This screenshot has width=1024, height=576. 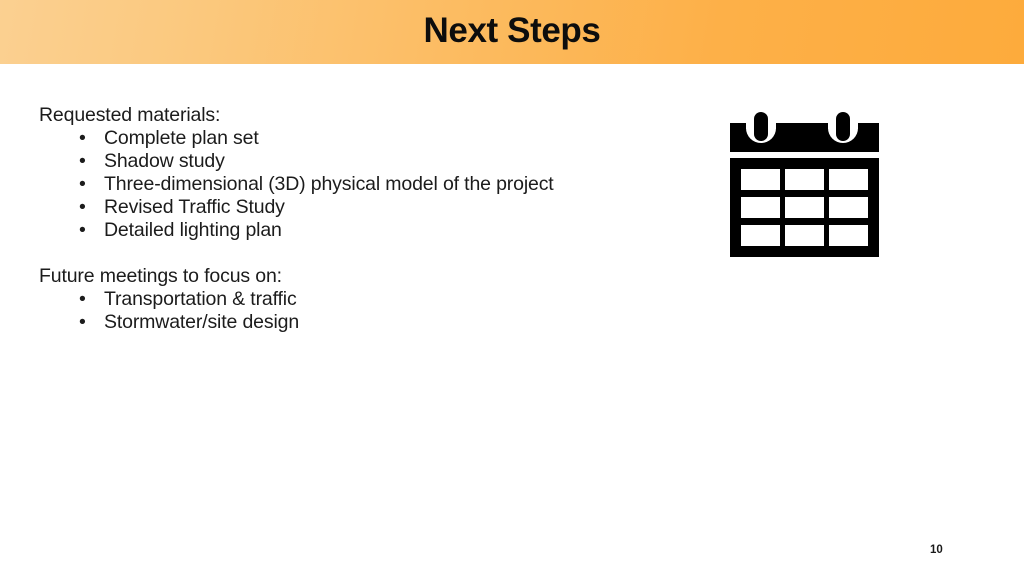 What do you see at coordinates (359, 138) in the screenshot?
I see `list-item: • Complete plan set` at bounding box center [359, 138].